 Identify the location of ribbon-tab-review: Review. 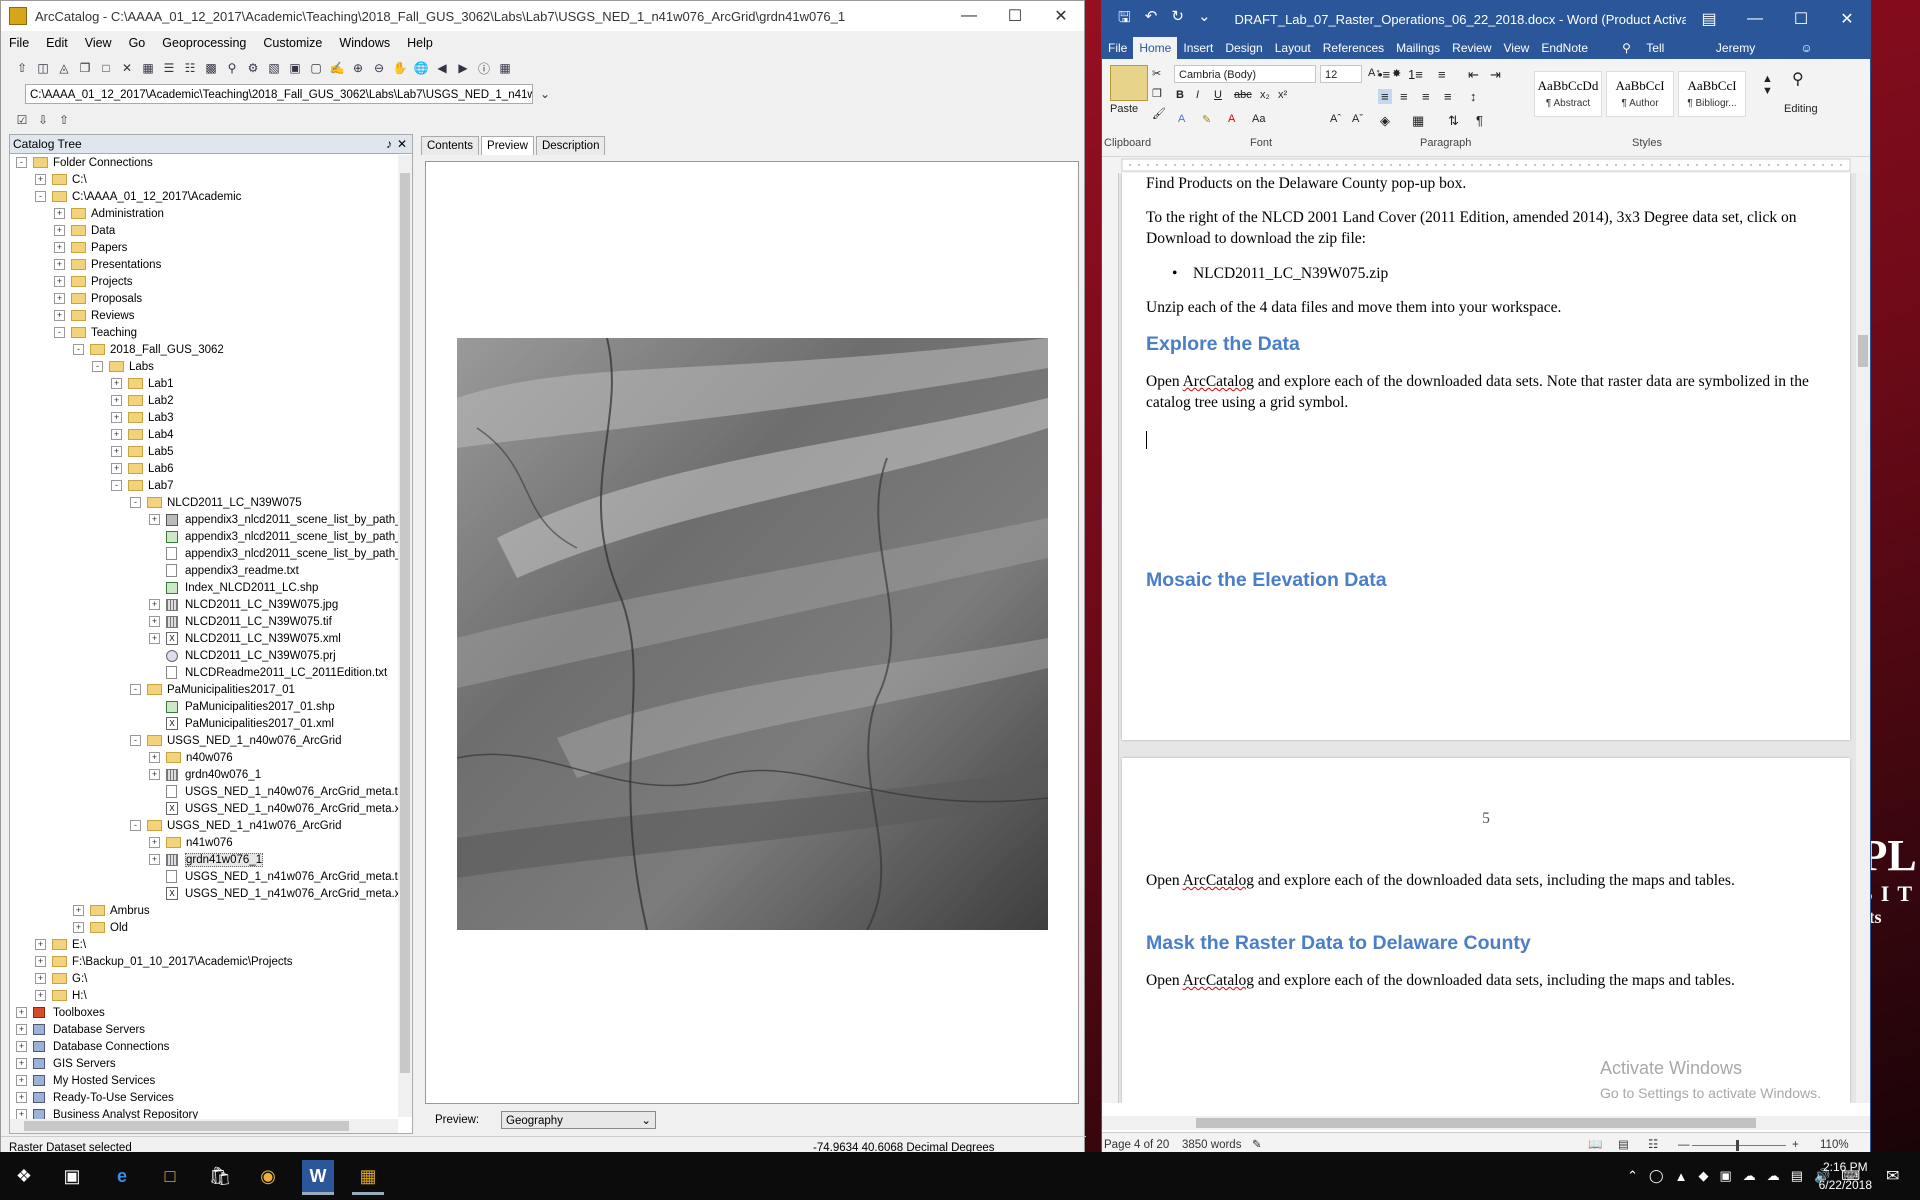
(1471, 48).